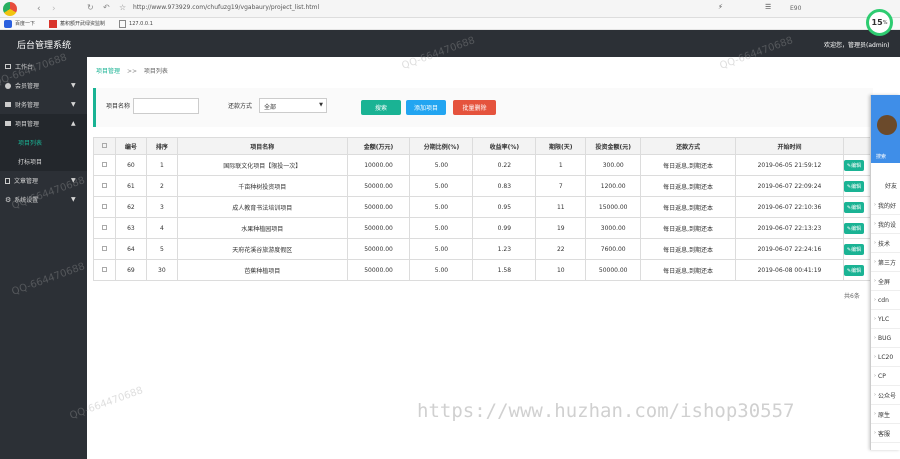 The image size is (900, 459). What do you see at coordinates (474, 107) in the screenshot?
I see `batch-delete-button: 批量删除` at bounding box center [474, 107].